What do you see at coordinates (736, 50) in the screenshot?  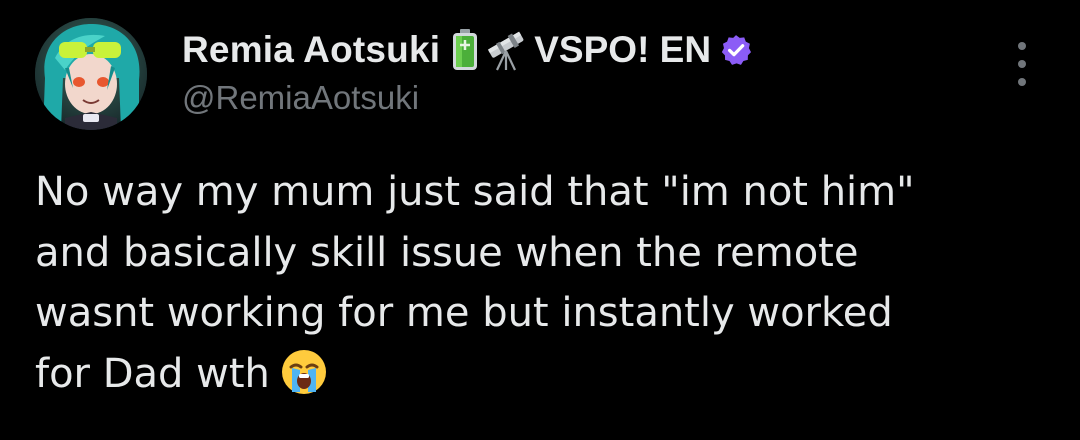 I see `verified-badge-icon` at bounding box center [736, 50].